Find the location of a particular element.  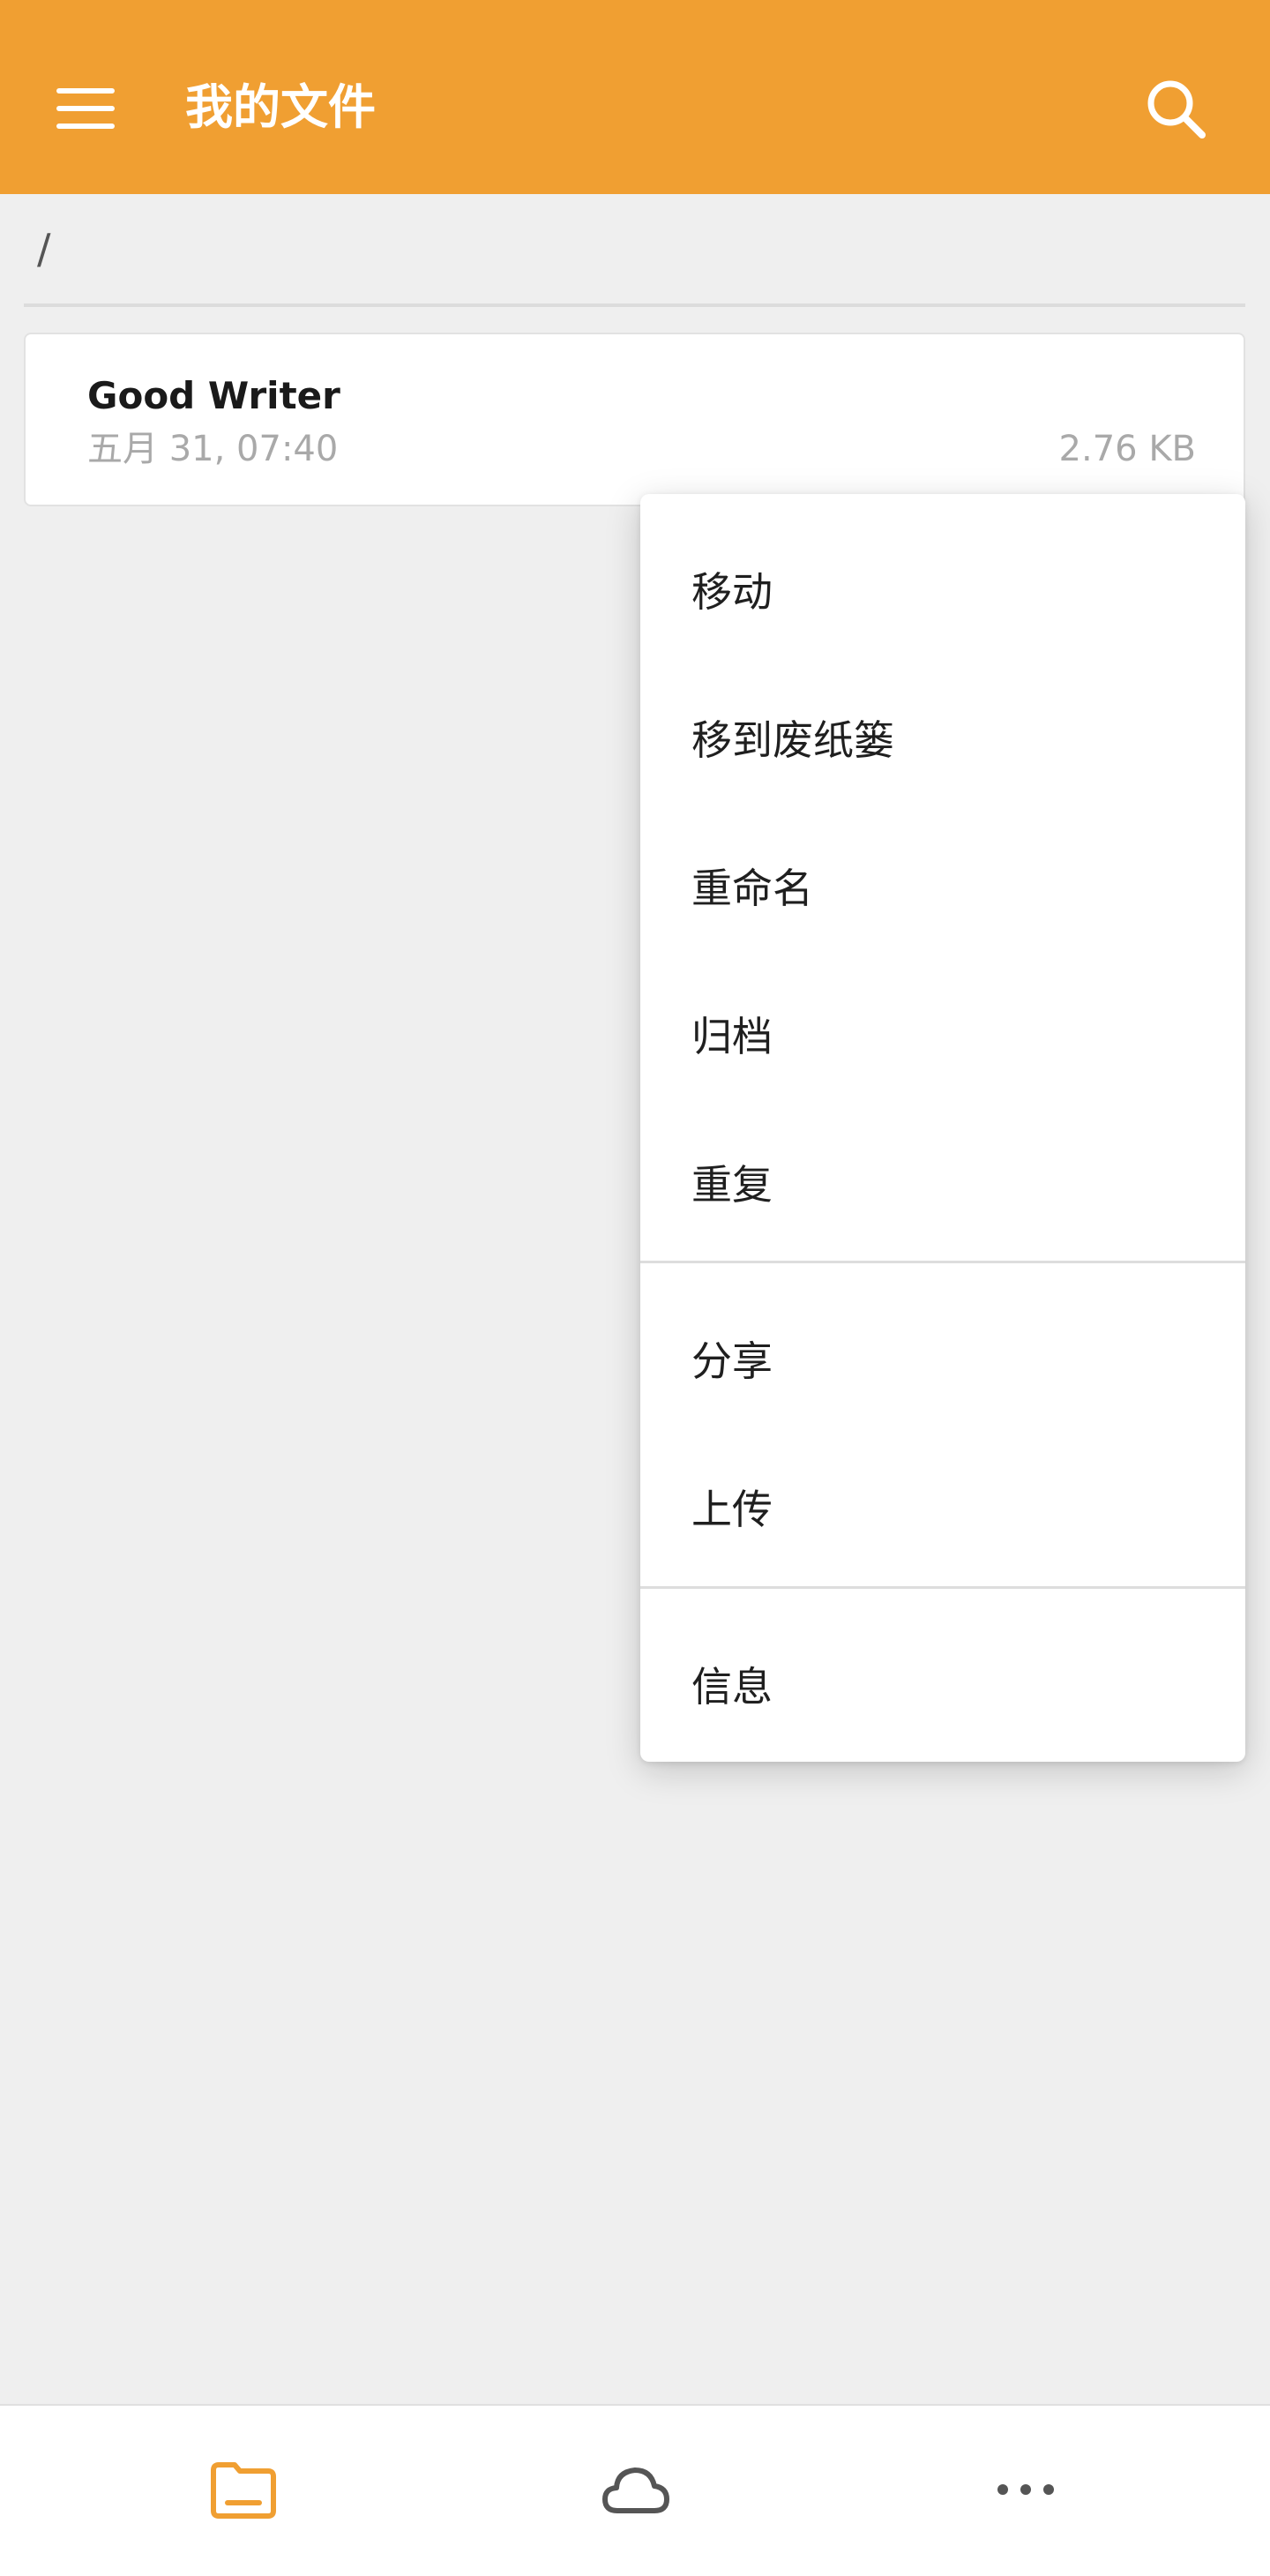

breadcrumb-divider is located at coordinates (634, 305).